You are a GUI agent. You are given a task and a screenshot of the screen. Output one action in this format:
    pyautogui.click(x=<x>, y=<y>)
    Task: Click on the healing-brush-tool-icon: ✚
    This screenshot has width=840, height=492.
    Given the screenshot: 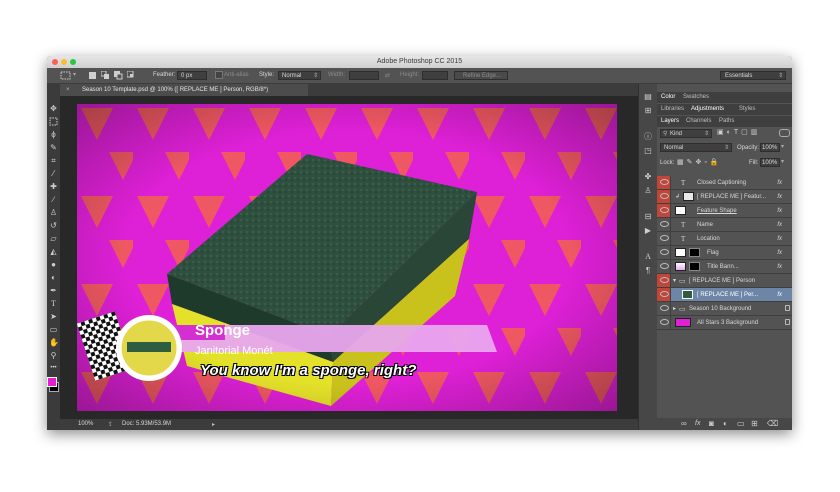 What is the action you would take?
    pyautogui.click(x=53, y=186)
    